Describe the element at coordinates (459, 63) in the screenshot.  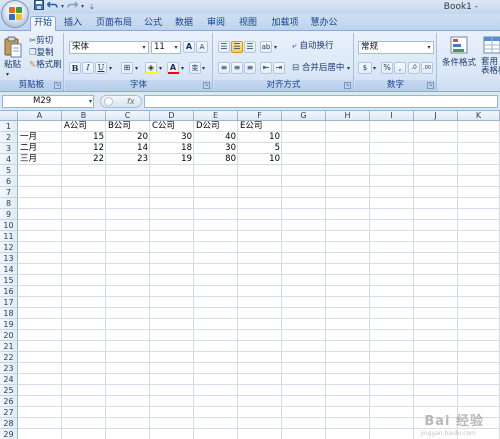
I see `conditional-format-button: 条件格式` at that location.